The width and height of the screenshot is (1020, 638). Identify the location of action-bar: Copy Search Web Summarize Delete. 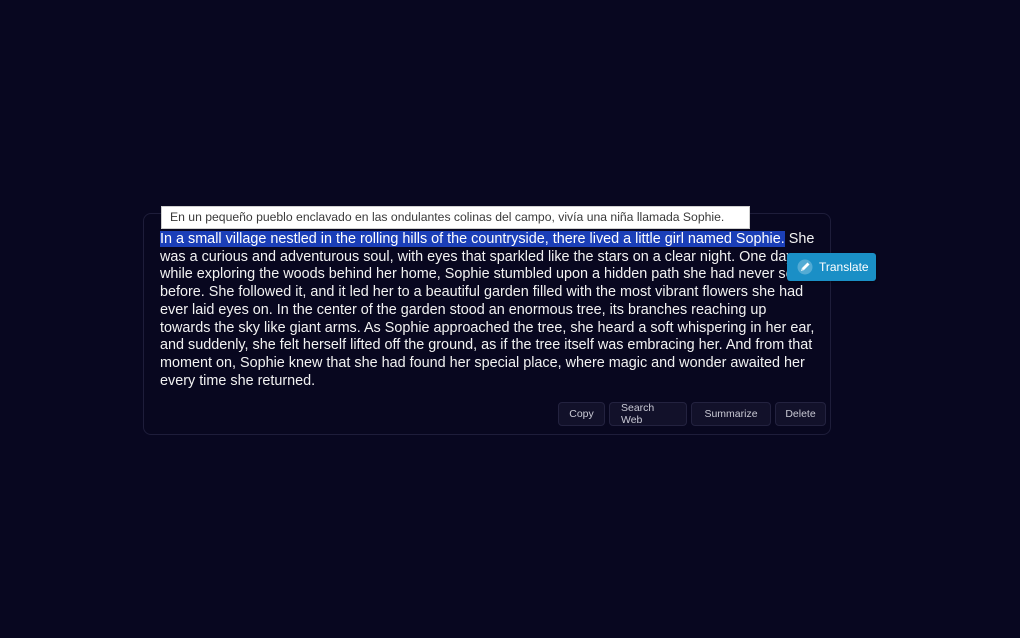
(692, 414).